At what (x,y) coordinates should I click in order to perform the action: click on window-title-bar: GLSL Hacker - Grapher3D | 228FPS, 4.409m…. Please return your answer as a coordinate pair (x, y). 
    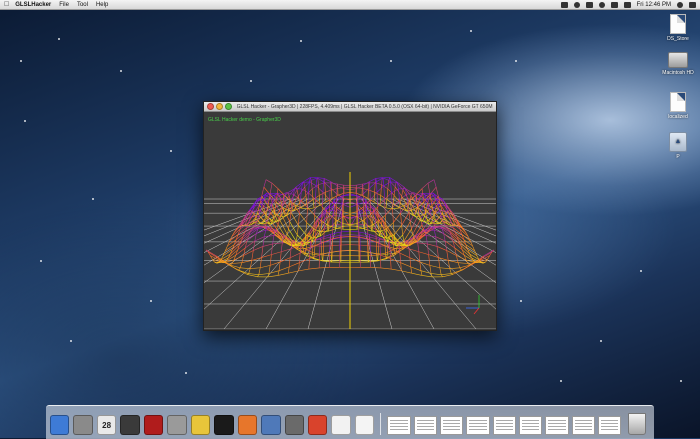
    Looking at the image, I should click on (350, 107).